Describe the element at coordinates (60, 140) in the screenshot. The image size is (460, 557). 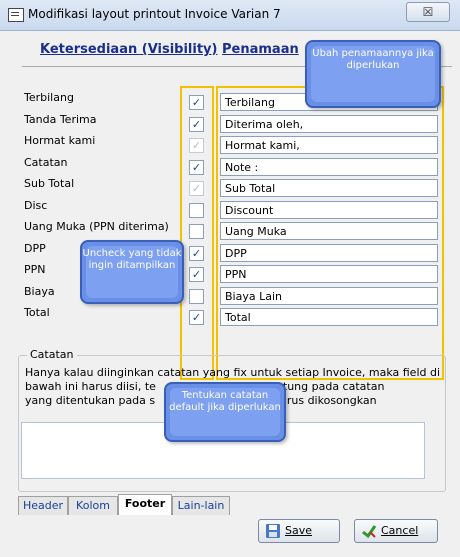
I see `row-label: Hormat kami` at that location.